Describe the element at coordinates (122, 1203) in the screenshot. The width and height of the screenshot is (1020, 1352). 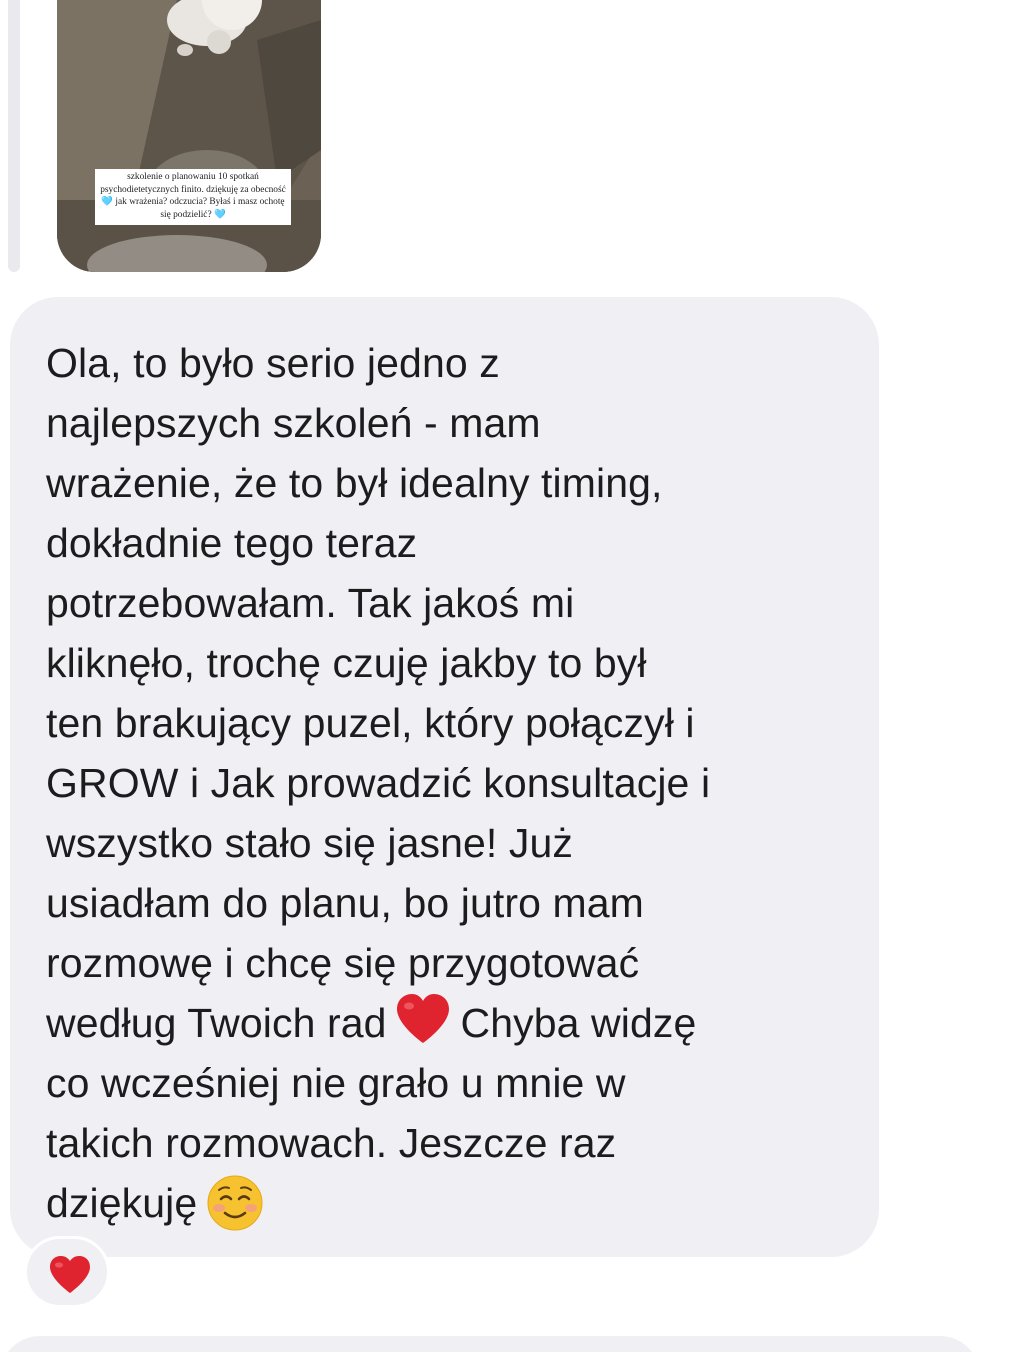
I see `message-line-part: dziękuję` at that location.